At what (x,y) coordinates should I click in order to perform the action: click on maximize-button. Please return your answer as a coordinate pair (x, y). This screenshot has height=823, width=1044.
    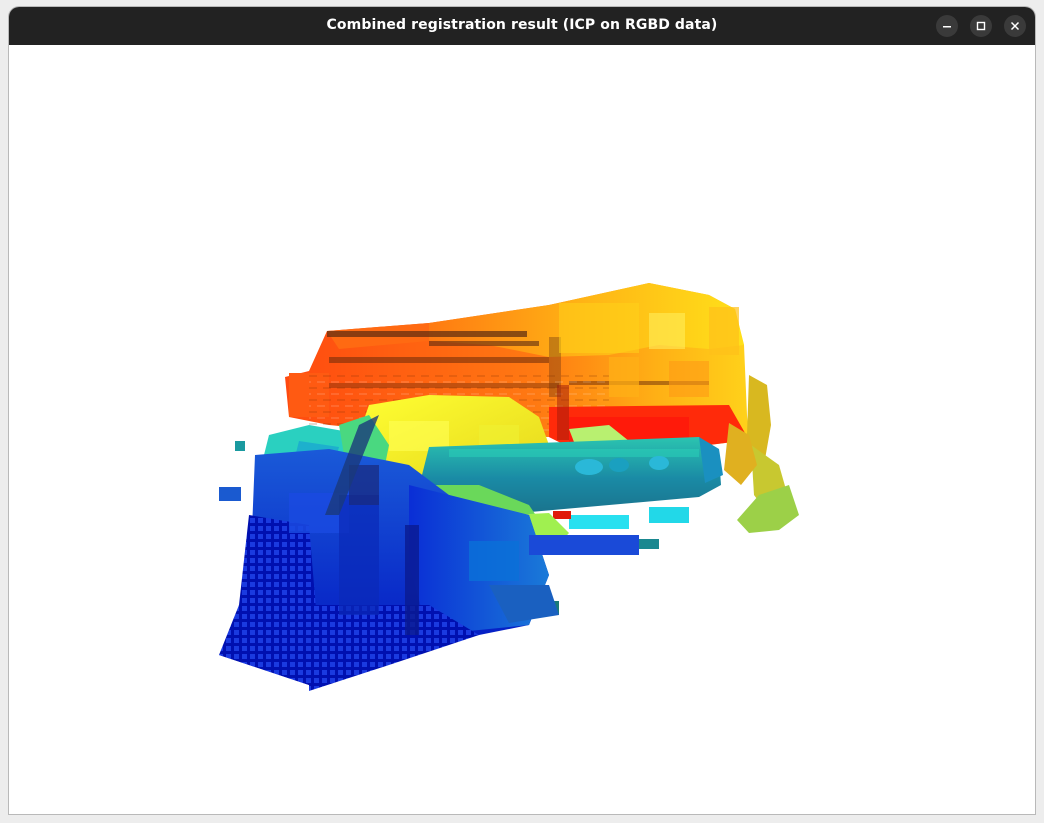
    Looking at the image, I should click on (981, 26).